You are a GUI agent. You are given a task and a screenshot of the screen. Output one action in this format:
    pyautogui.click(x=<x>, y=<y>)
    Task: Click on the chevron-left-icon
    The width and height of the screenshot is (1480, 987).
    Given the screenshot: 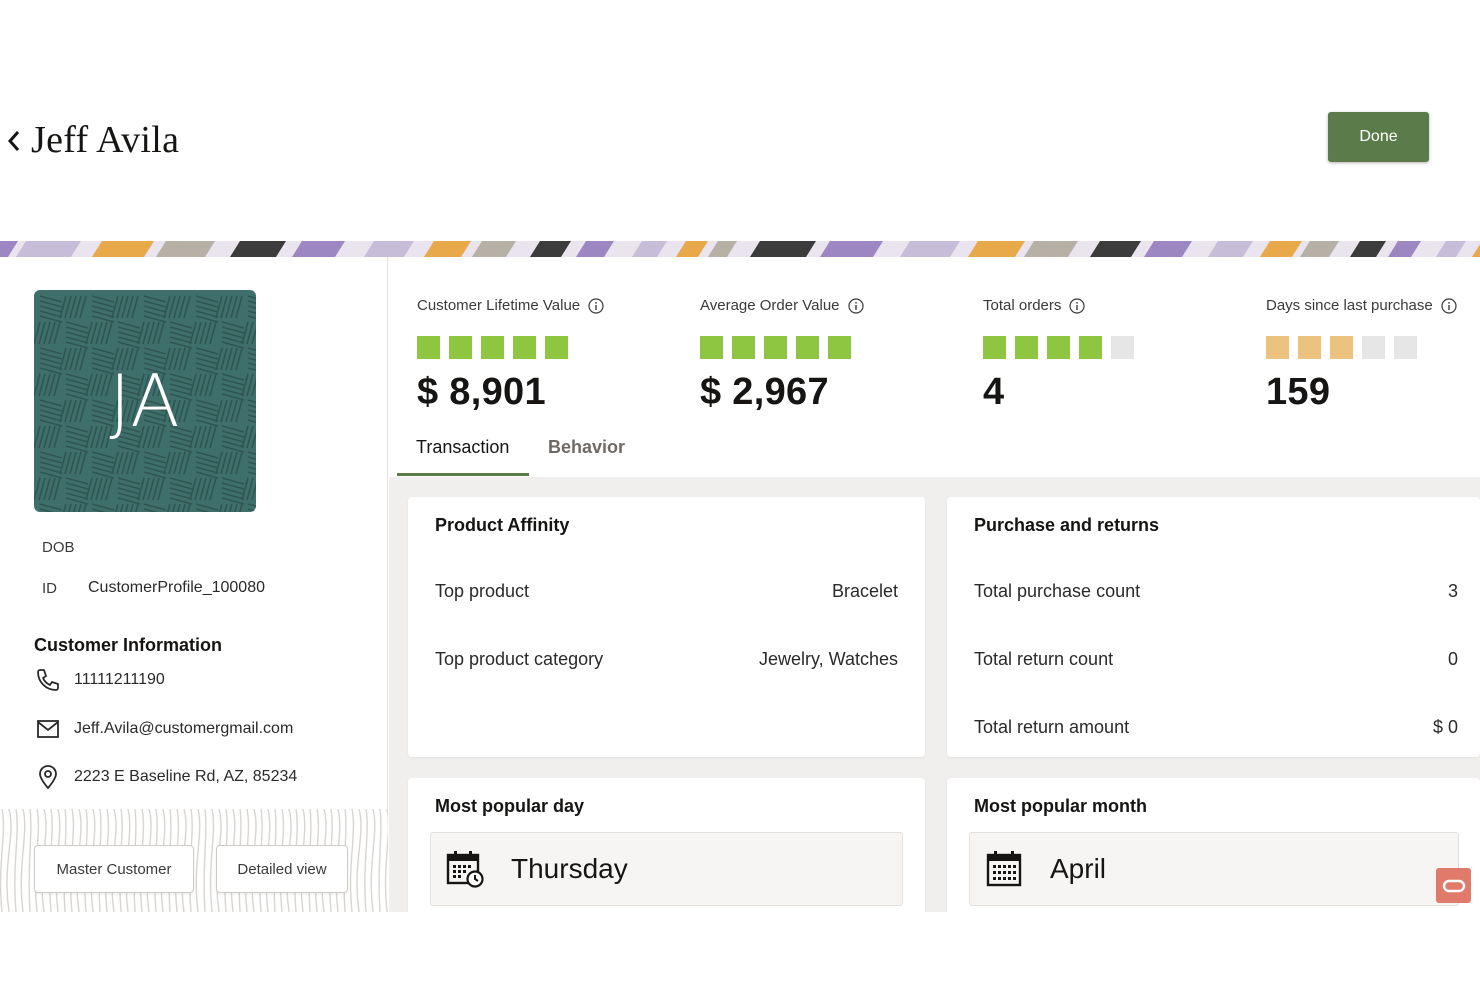 What is the action you would take?
    pyautogui.click(x=13, y=141)
    